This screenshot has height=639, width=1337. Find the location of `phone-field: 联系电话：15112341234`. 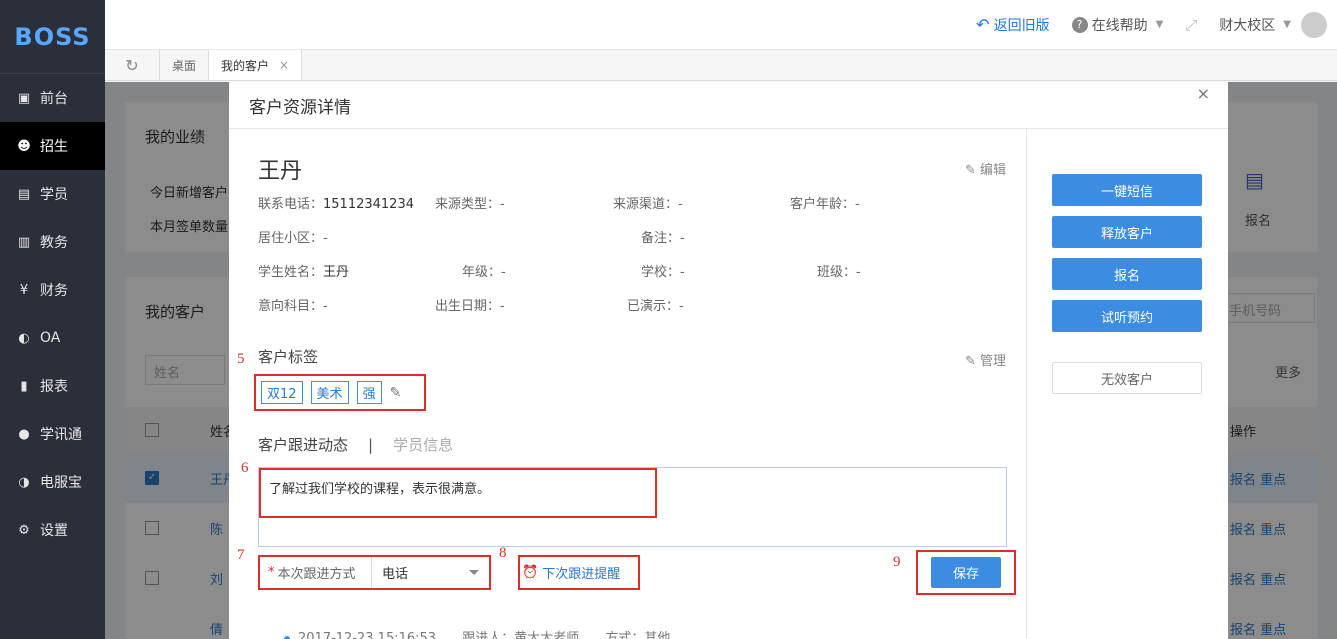

phone-field: 联系电话：15112341234 is located at coordinates (336, 204).